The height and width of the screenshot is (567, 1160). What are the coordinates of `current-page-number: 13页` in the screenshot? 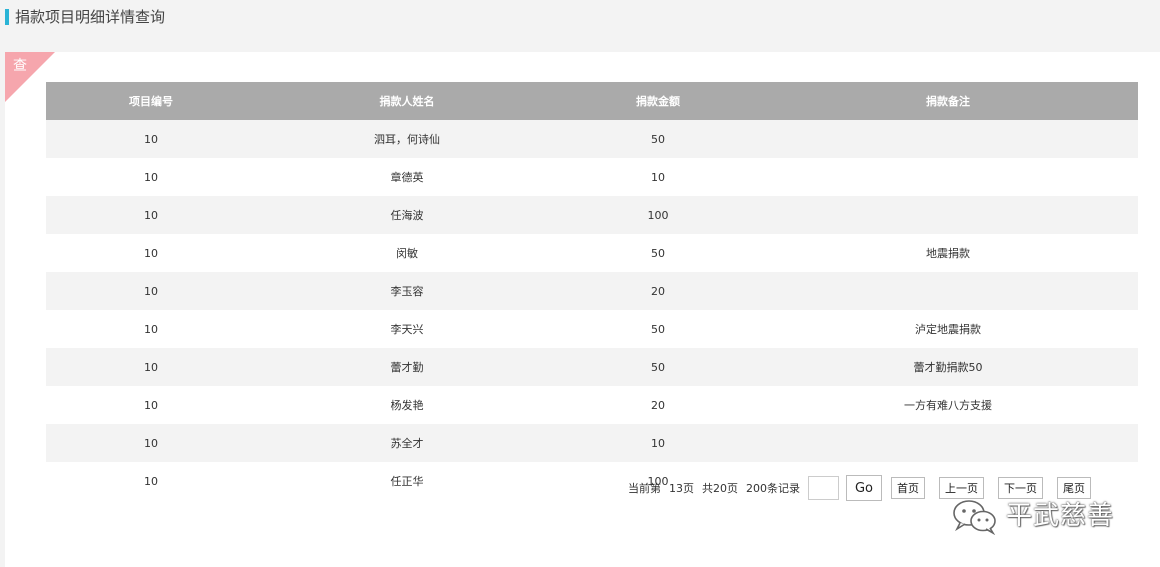 It's located at (681, 488).